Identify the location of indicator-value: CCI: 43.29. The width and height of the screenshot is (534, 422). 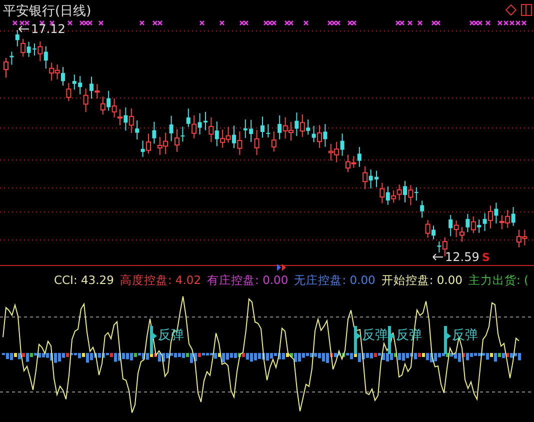
(84, 280).